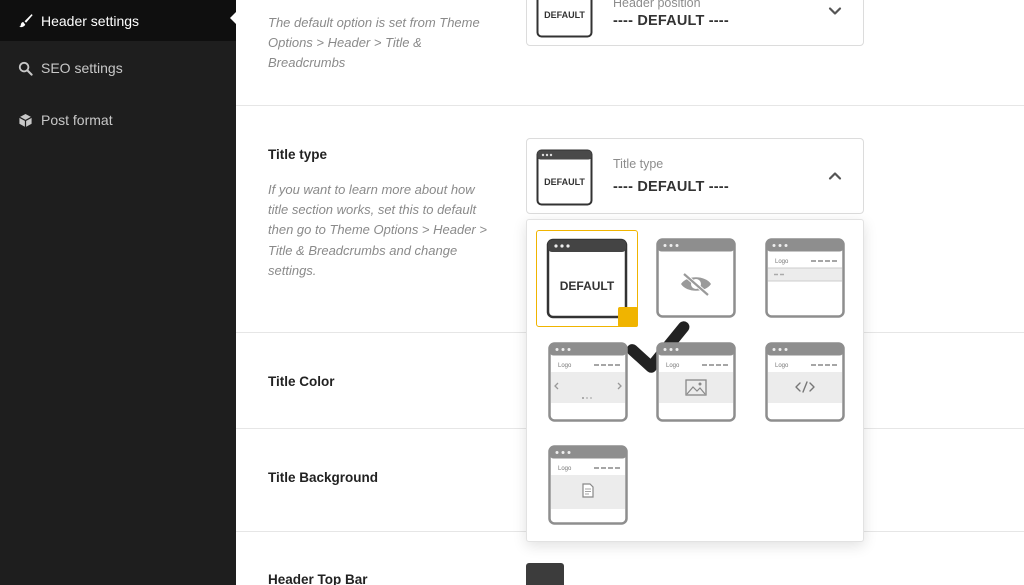 Image resolution: width=1024 pixels, height=585 pixels. I want to click on search-icon, so click(25, 68).